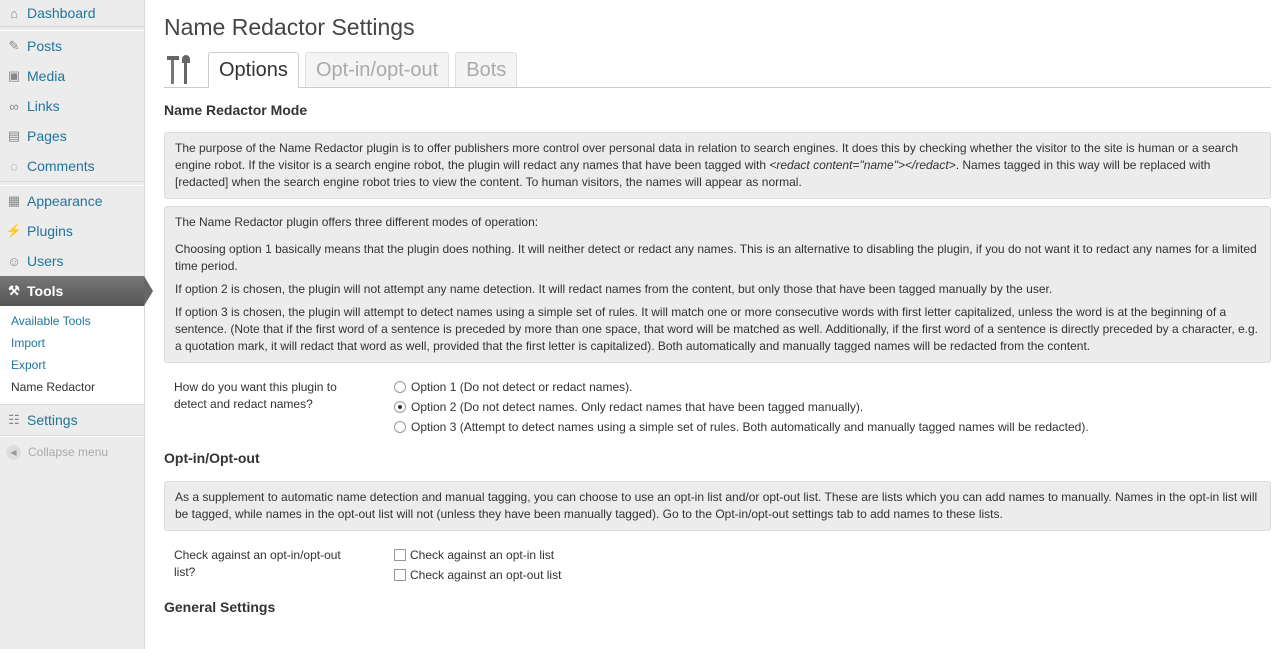  Describe the element at coordinates (50, 231) in the screenshot. I see `menu-label: Plugins` at that location.